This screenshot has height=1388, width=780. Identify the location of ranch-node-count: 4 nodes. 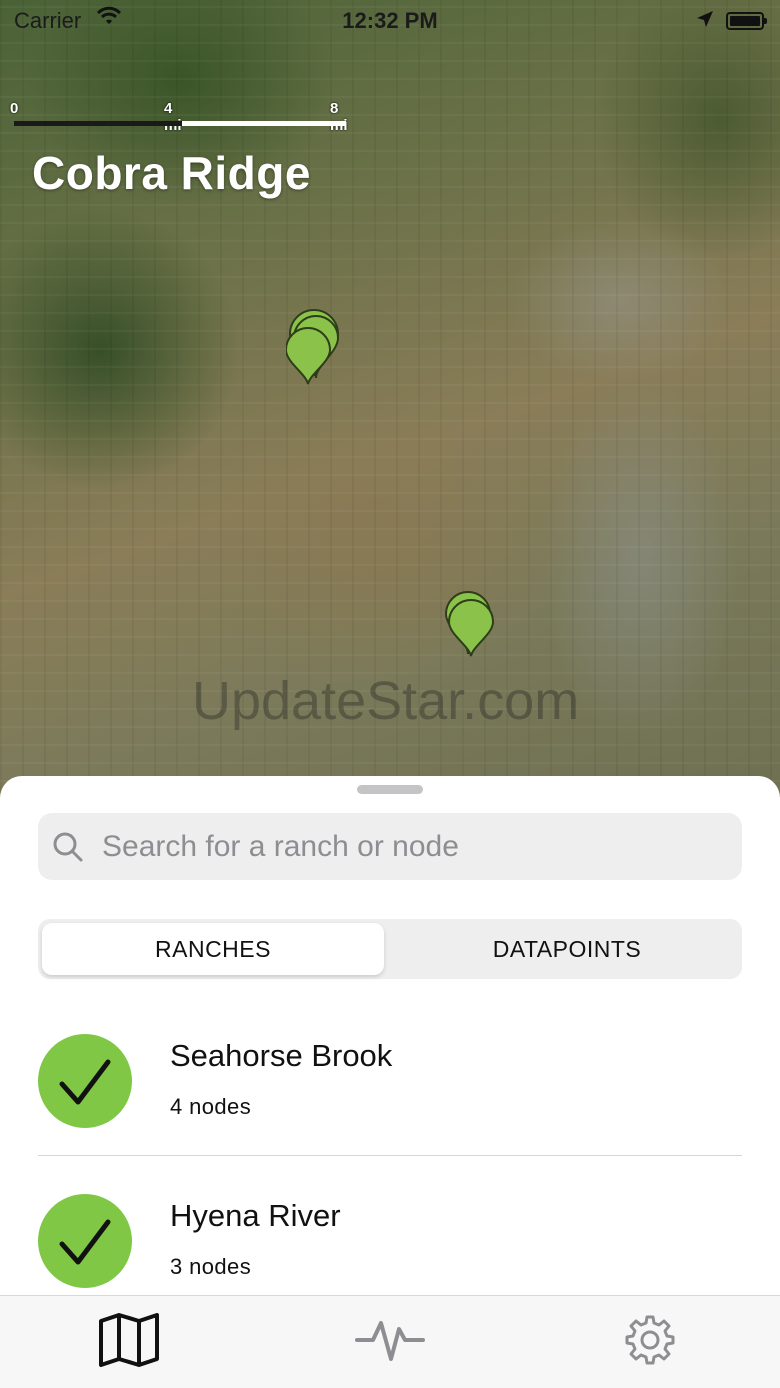
(211, 1106).